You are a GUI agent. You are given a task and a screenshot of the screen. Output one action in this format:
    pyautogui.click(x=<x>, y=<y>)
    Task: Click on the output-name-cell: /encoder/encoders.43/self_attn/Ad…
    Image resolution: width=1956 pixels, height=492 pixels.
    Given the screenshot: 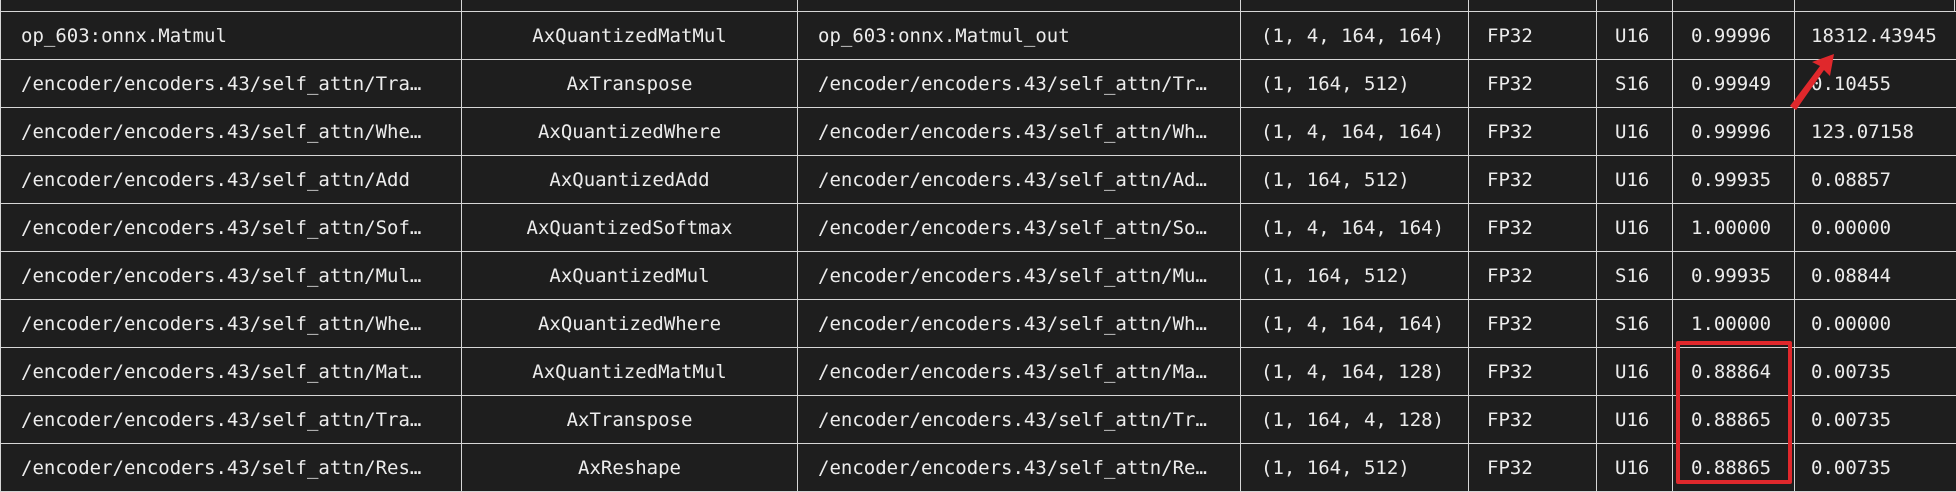 What is the action you would take?
    pyautogui.click(x=1019, y=179)
    